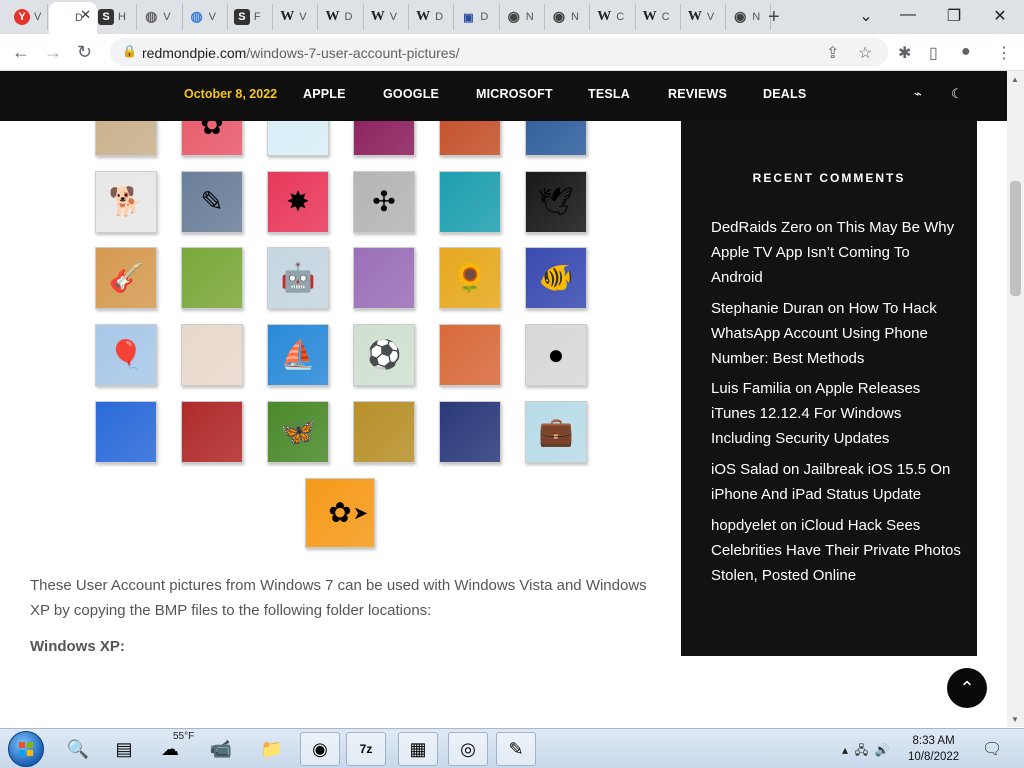  I want to click on fish-picture: 🐠, so click(556, 278).